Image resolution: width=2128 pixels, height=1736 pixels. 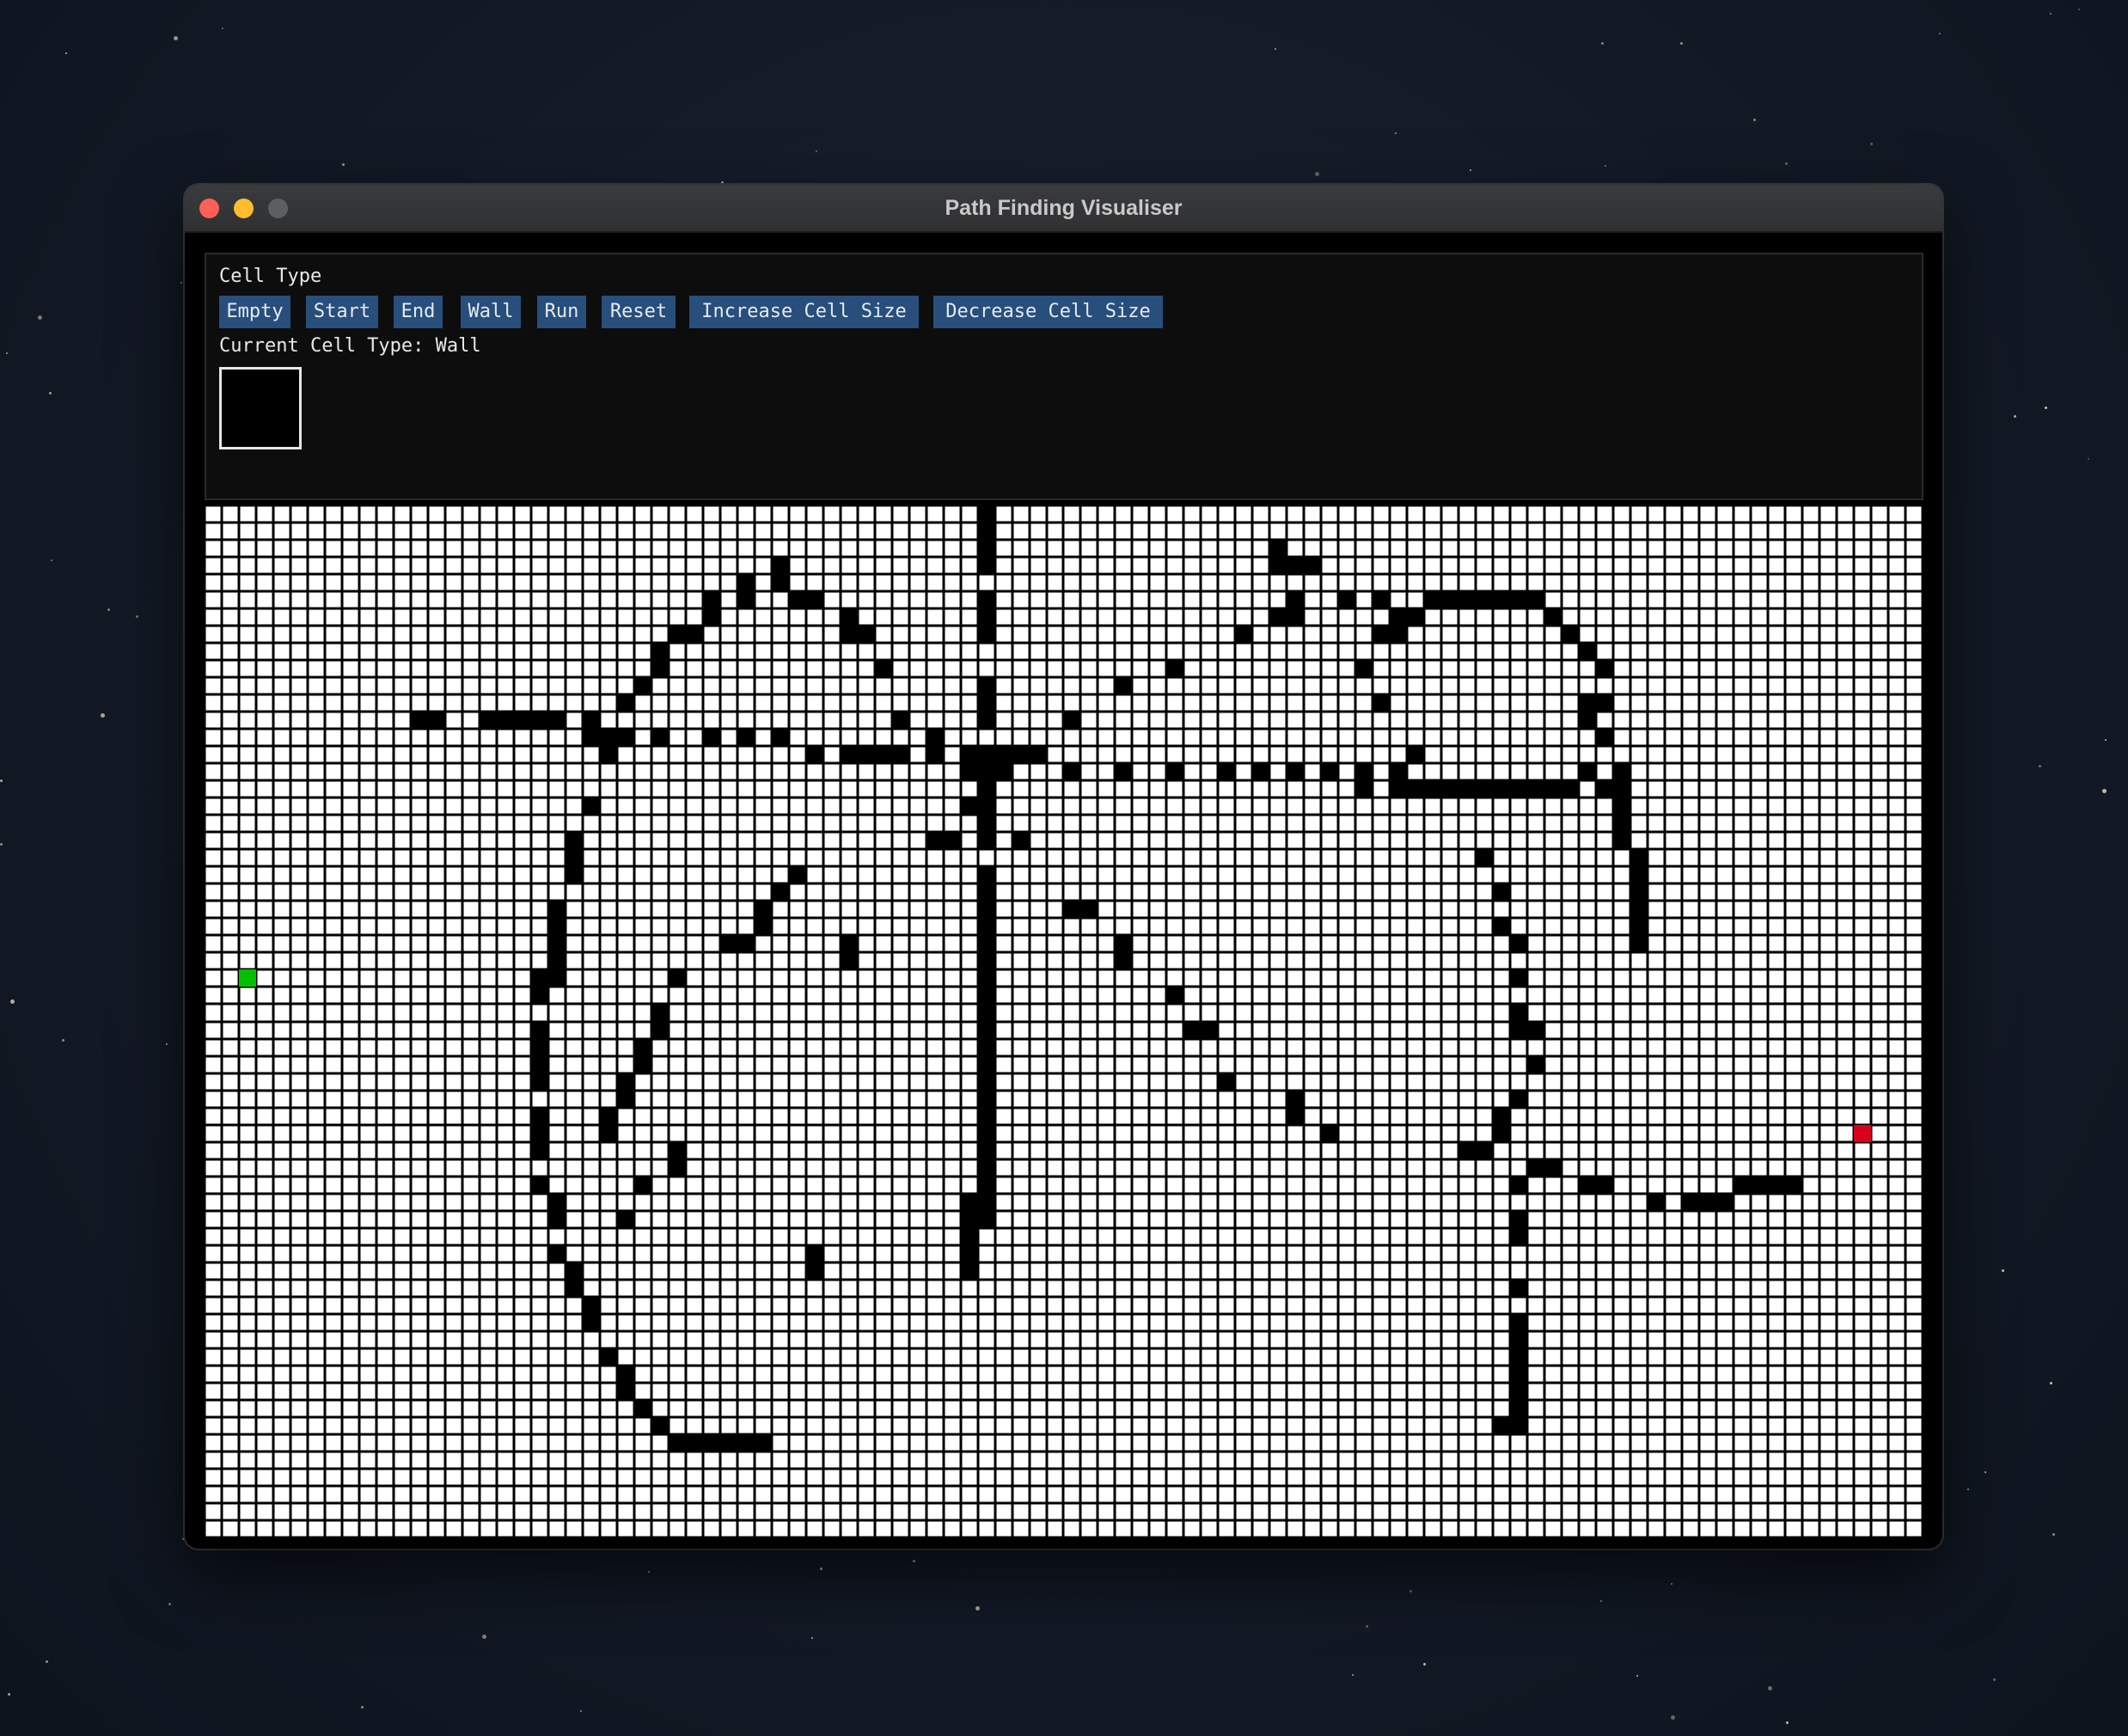 I want to click on run-button: Run, so click(x=561, y=312).